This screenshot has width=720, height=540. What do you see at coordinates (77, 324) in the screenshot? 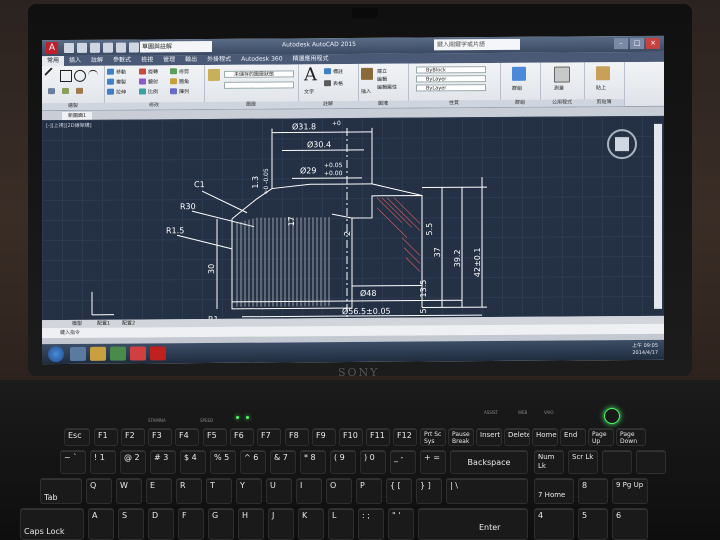
I see `tab-model: 模型` at bounding box center [77, 324].